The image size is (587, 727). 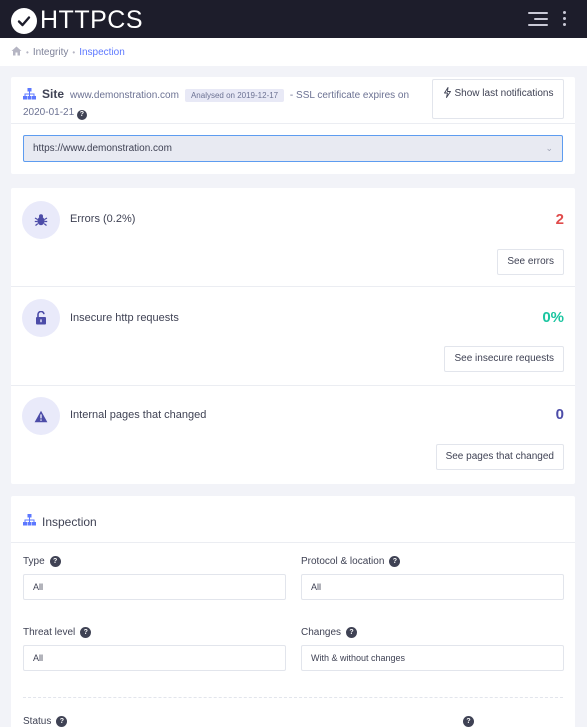 What do you see at coordinates (16, 52) in the screenshot?
I see `home-icon` at bounding box center [16, 52].